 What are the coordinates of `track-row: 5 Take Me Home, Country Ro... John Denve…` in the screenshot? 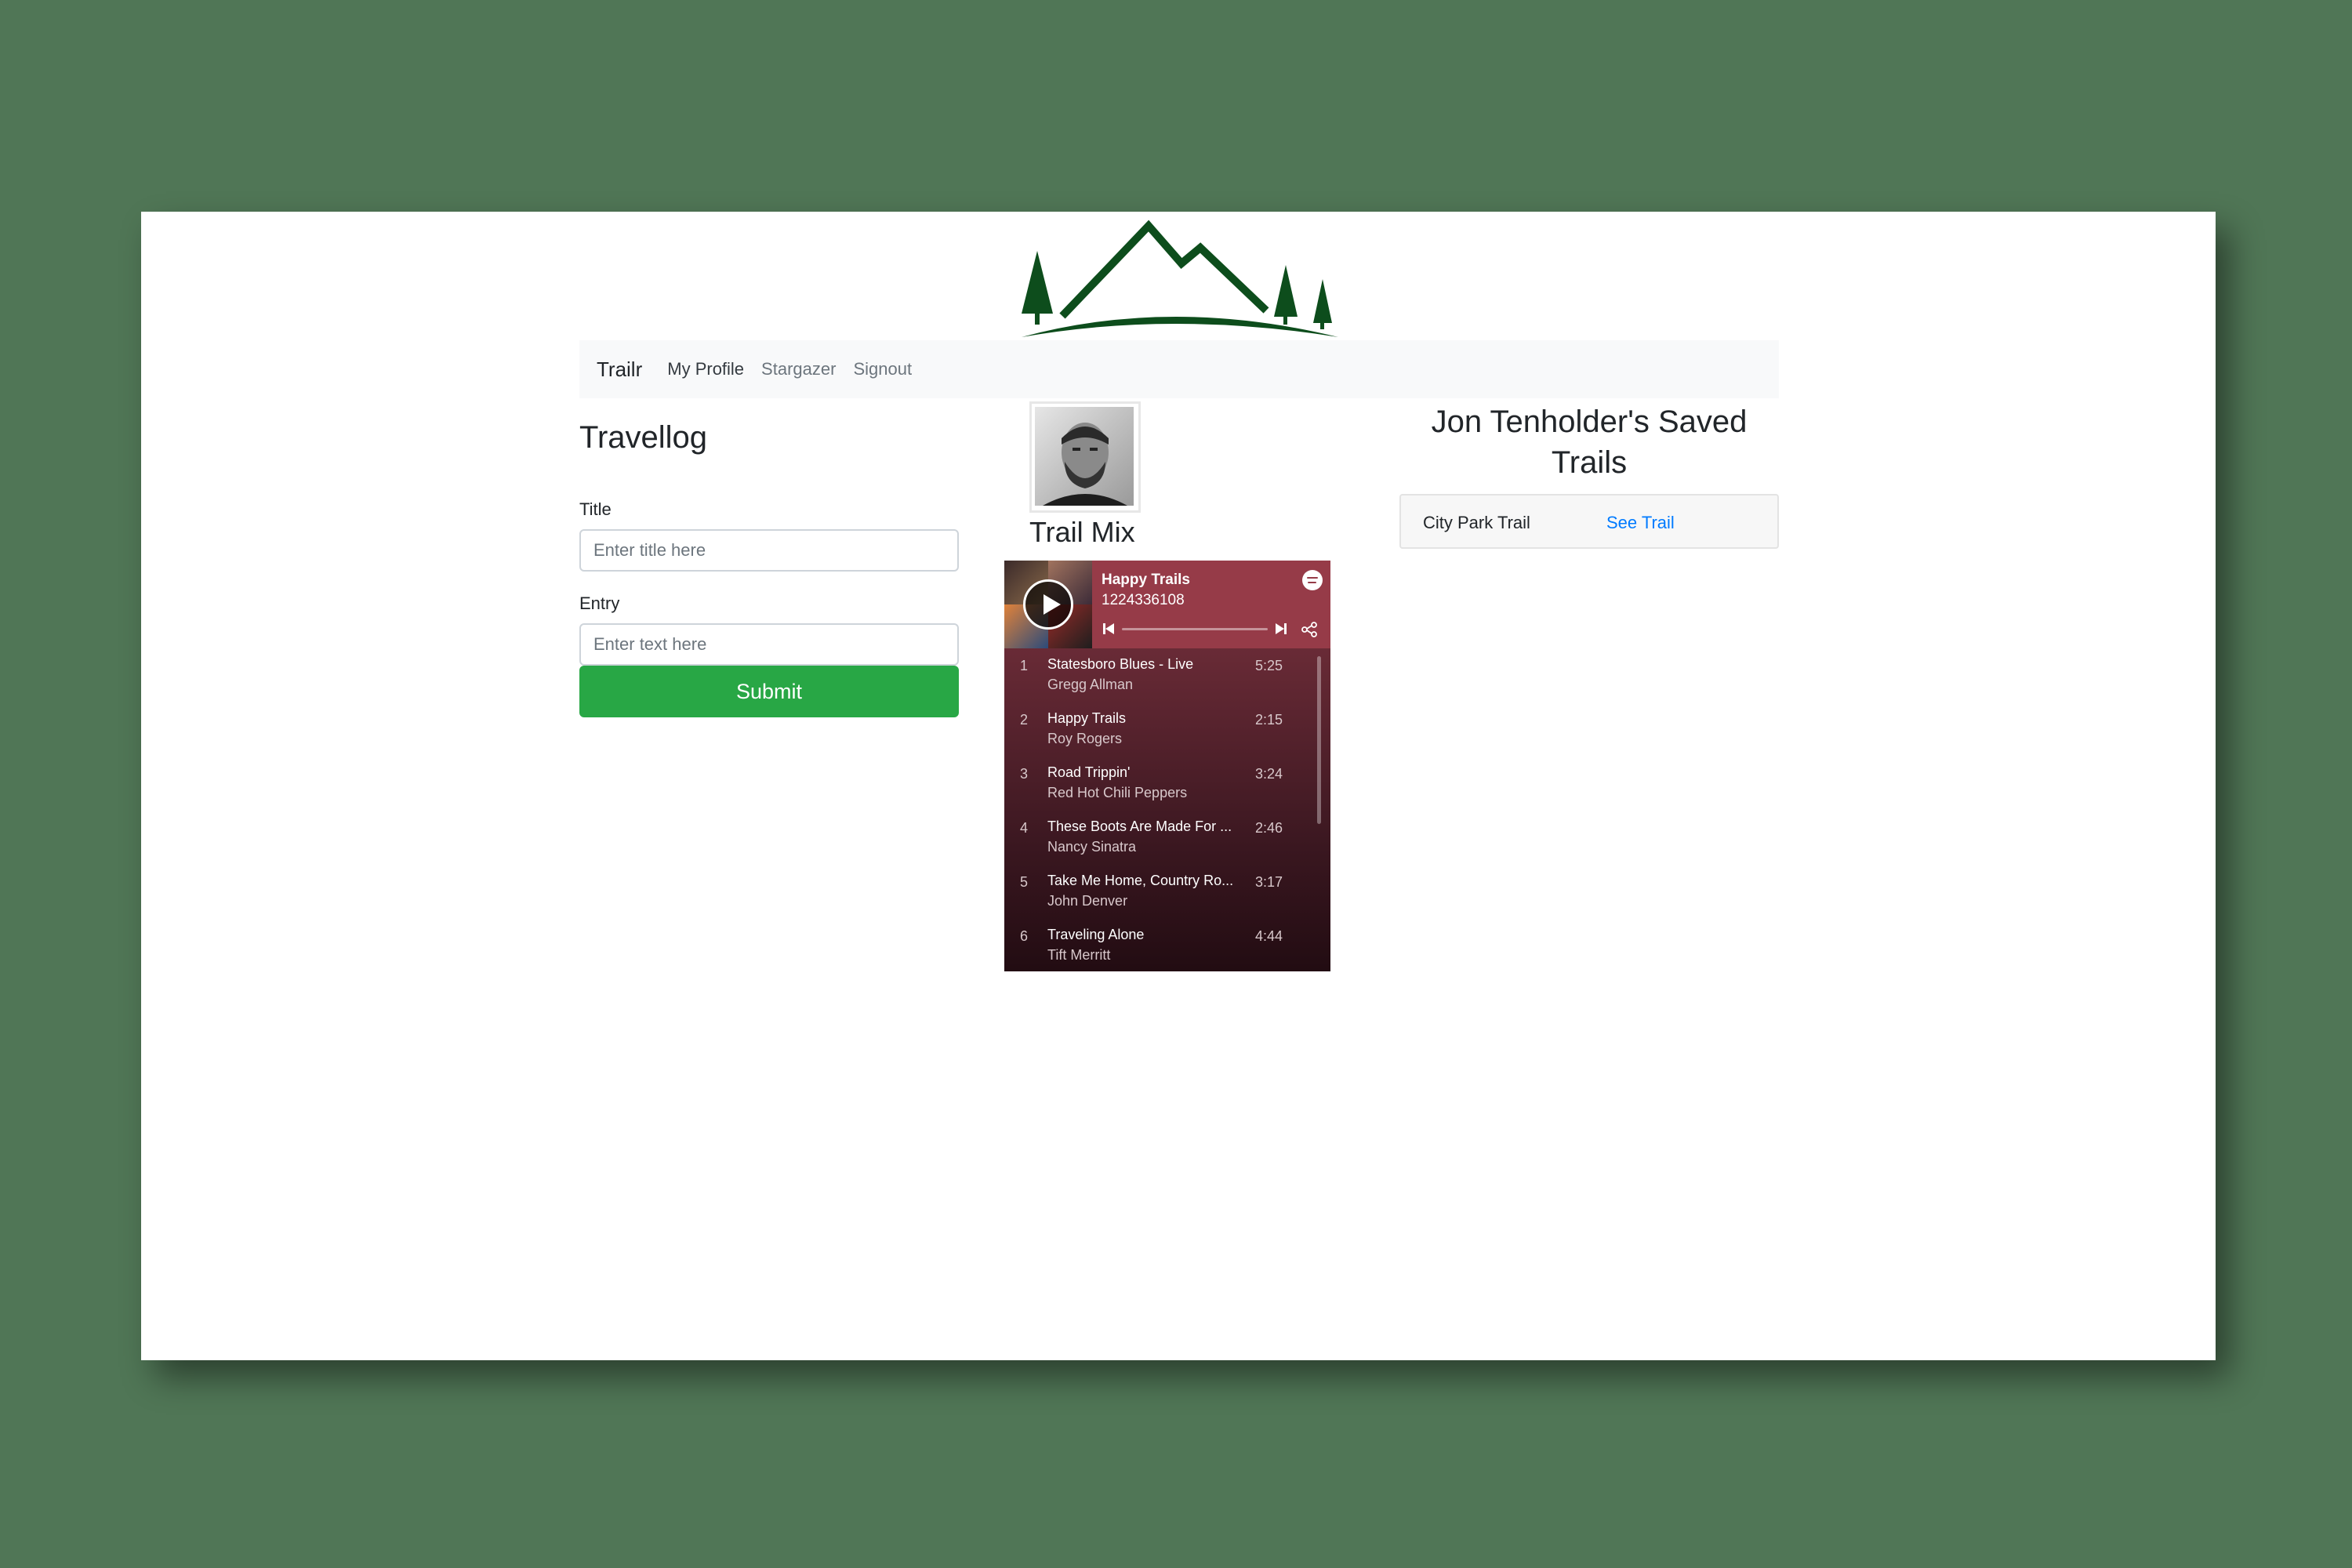 It's located at (1167, 892).